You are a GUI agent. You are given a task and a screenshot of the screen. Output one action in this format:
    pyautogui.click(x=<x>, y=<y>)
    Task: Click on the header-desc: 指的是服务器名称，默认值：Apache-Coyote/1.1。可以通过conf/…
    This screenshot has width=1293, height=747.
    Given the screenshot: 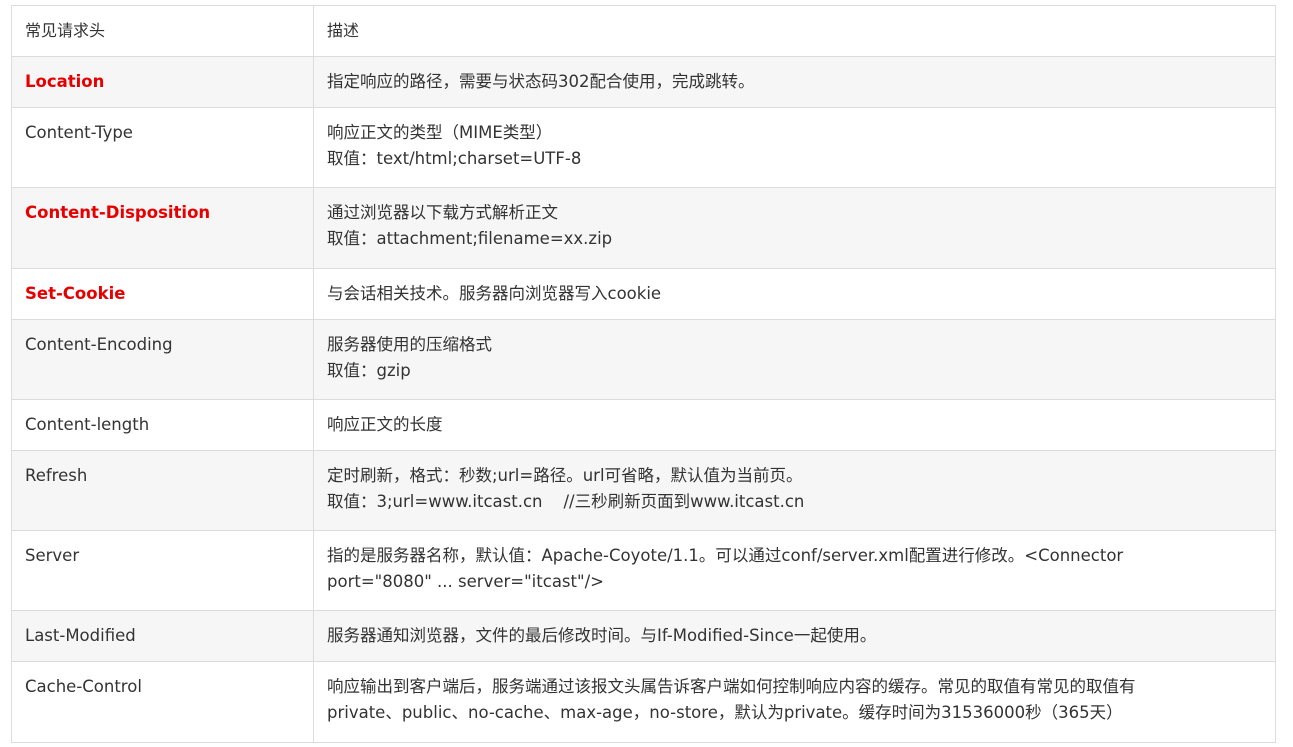 What is the action you would take?
    pyautogui.click(x=794, y=570)
    